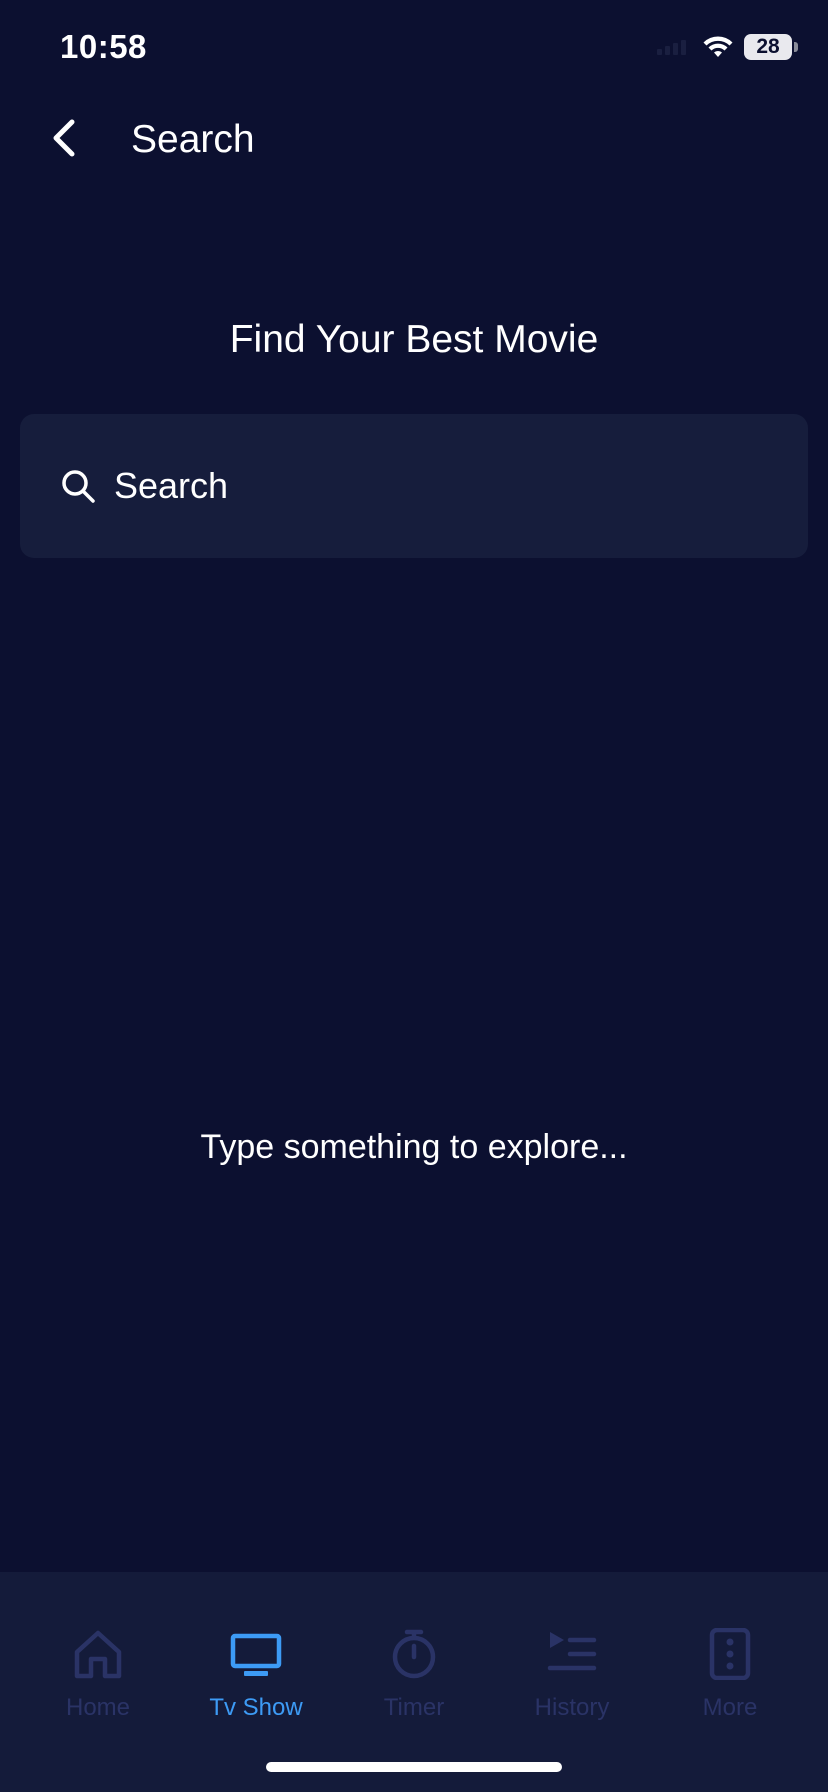  What do you see at coordinates (98, 1654) in the screenshot?
I see `home-icon` at bounding box center [98, 1654].